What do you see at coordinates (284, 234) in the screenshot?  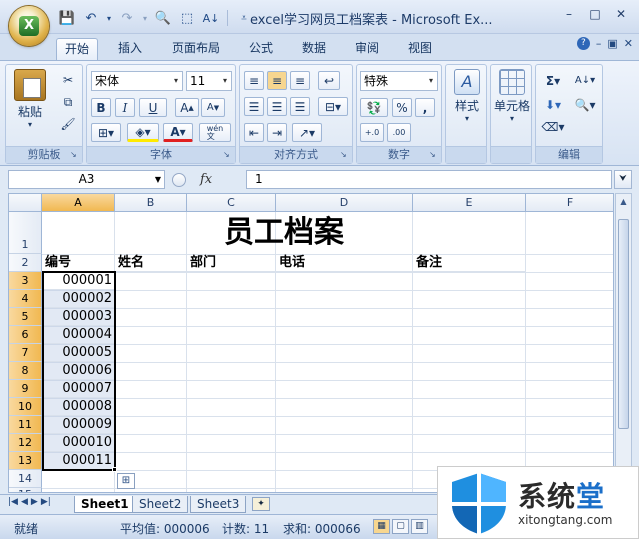 I see `sheet-title-cell: 员工档案` at bounding box center [284, 234].